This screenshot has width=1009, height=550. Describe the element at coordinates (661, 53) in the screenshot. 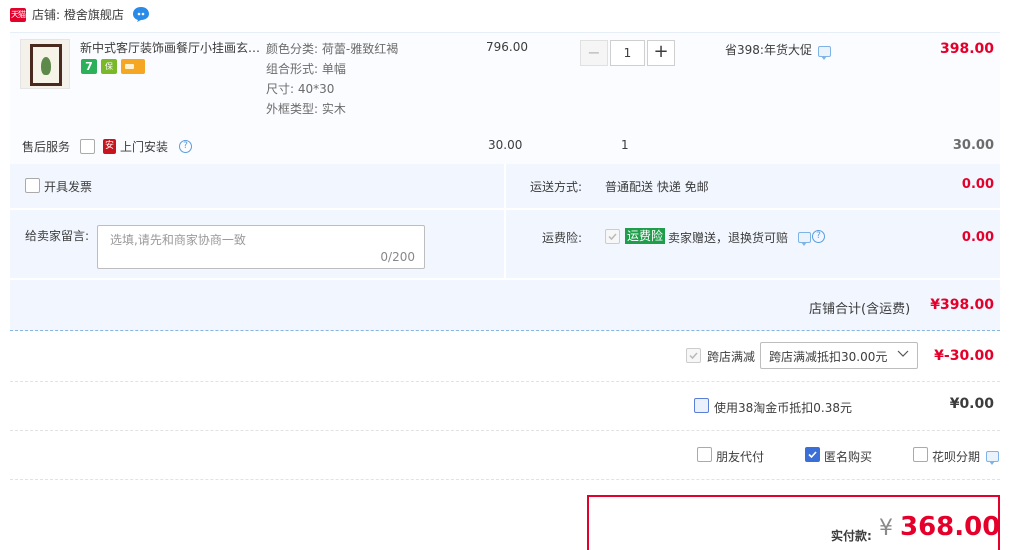

I see `quantity-increase-button: +` at that location.